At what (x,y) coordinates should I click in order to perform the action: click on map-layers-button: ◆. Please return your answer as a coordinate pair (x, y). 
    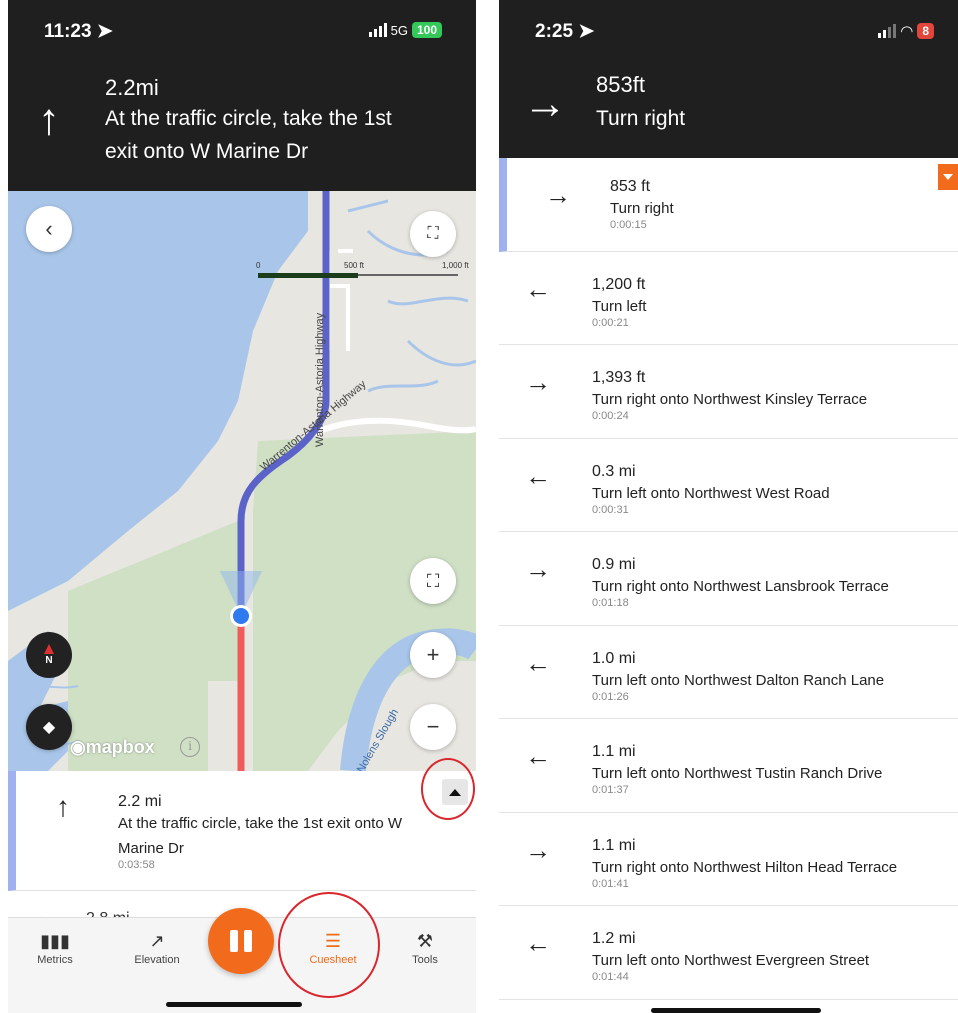
    Looking at the image, I should click on (49, 727).